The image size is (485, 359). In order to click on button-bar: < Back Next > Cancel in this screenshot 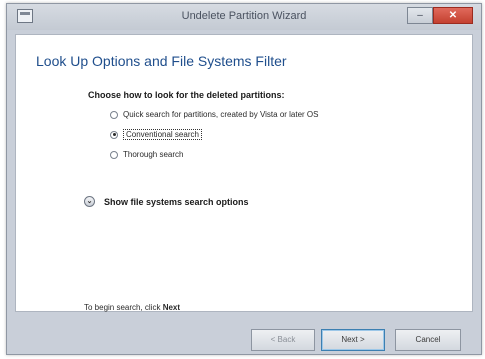, I will do `click(244, 333)`.